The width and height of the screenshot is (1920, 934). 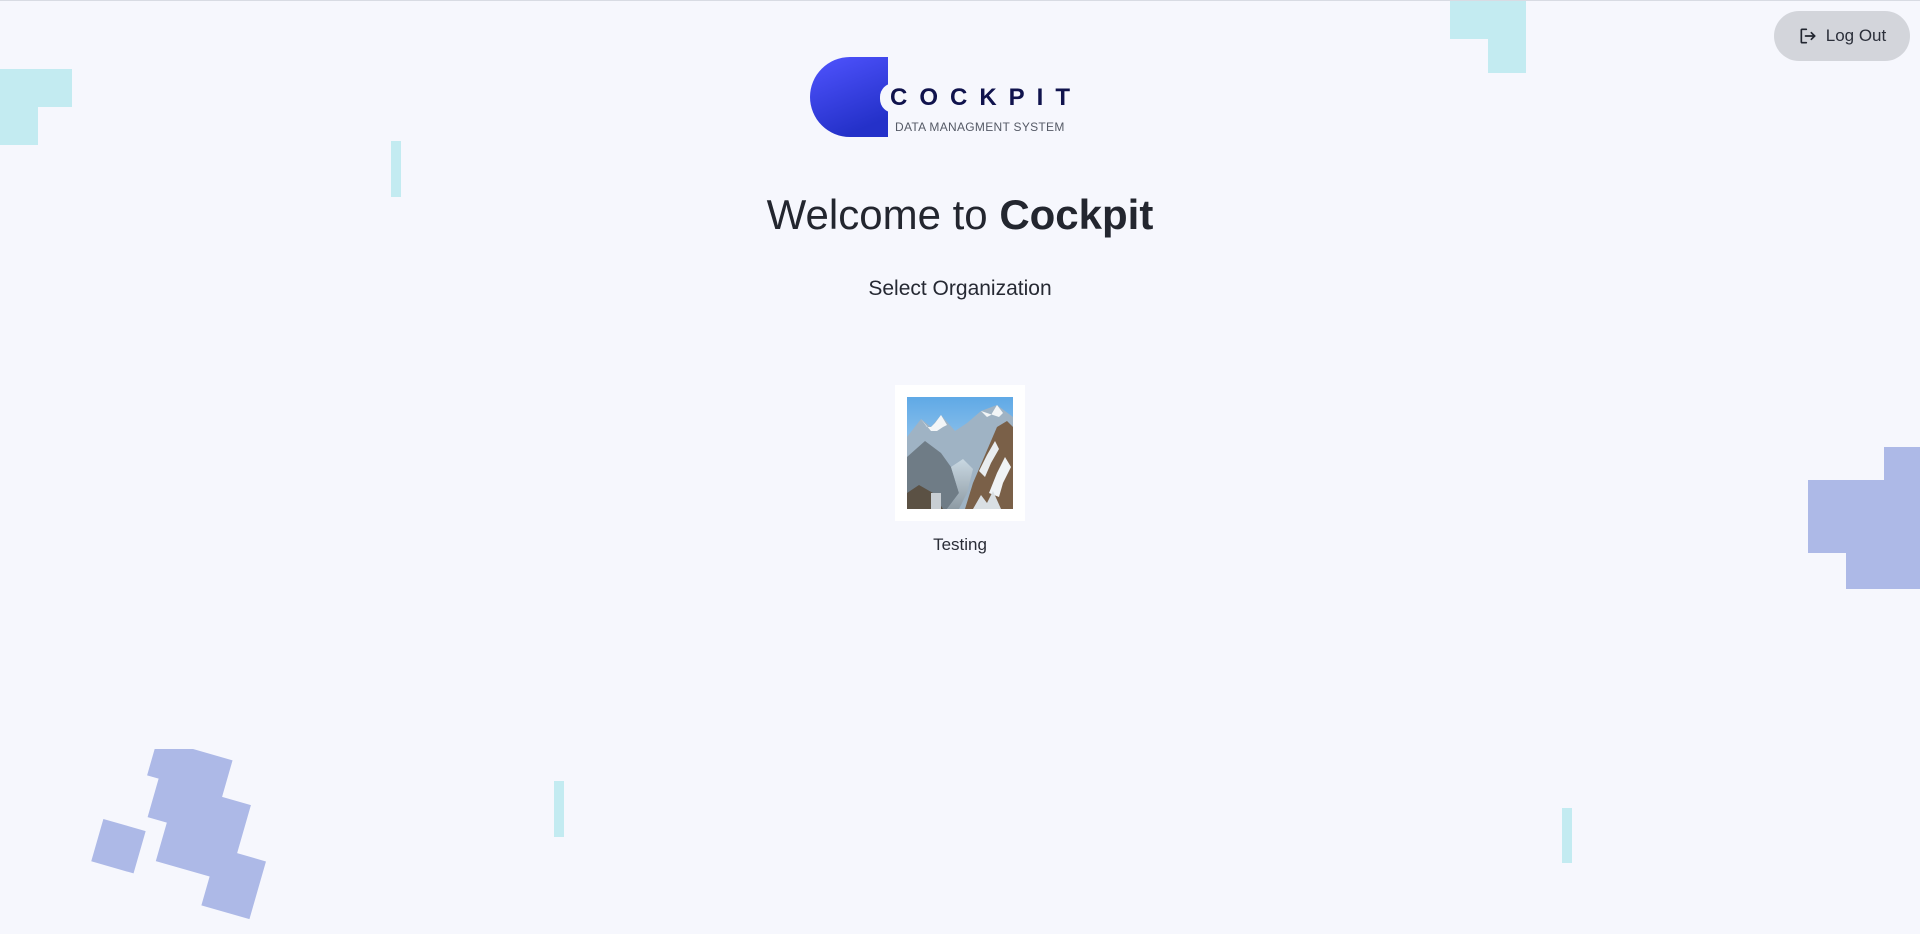 What do you see at coordinates (985, 98) in the screenshot?
I see `brand-name: COCKPIT` at bounding box center [985, 98].